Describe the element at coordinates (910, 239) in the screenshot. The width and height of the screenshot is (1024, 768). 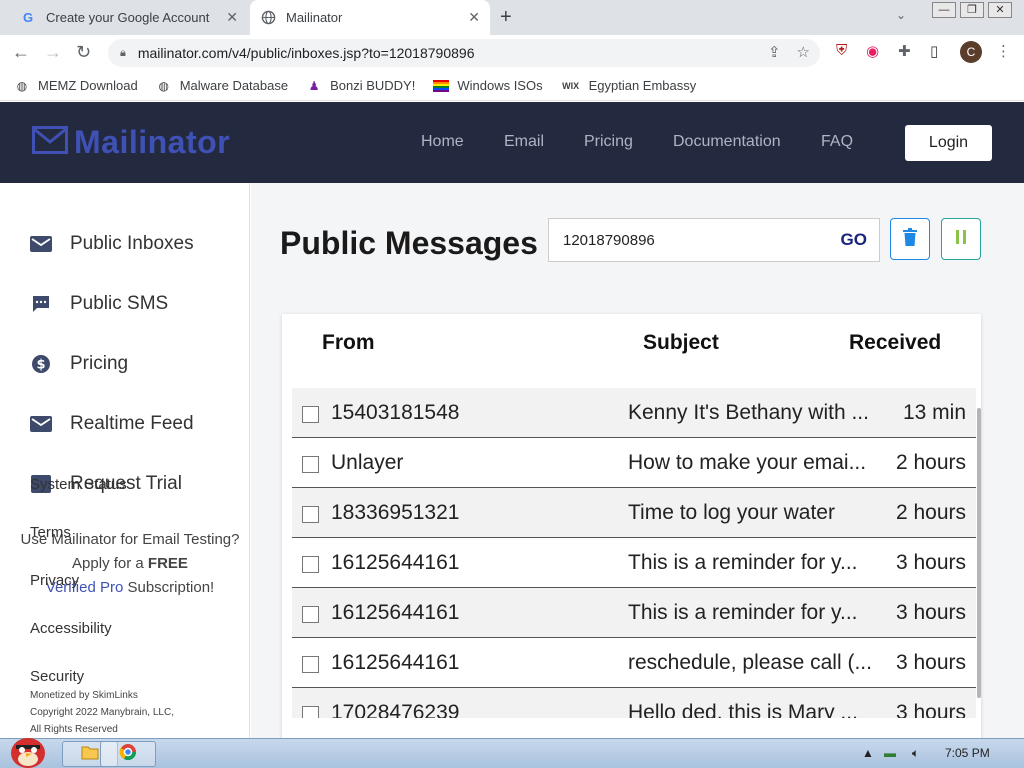
I see `delete-button` at that location.